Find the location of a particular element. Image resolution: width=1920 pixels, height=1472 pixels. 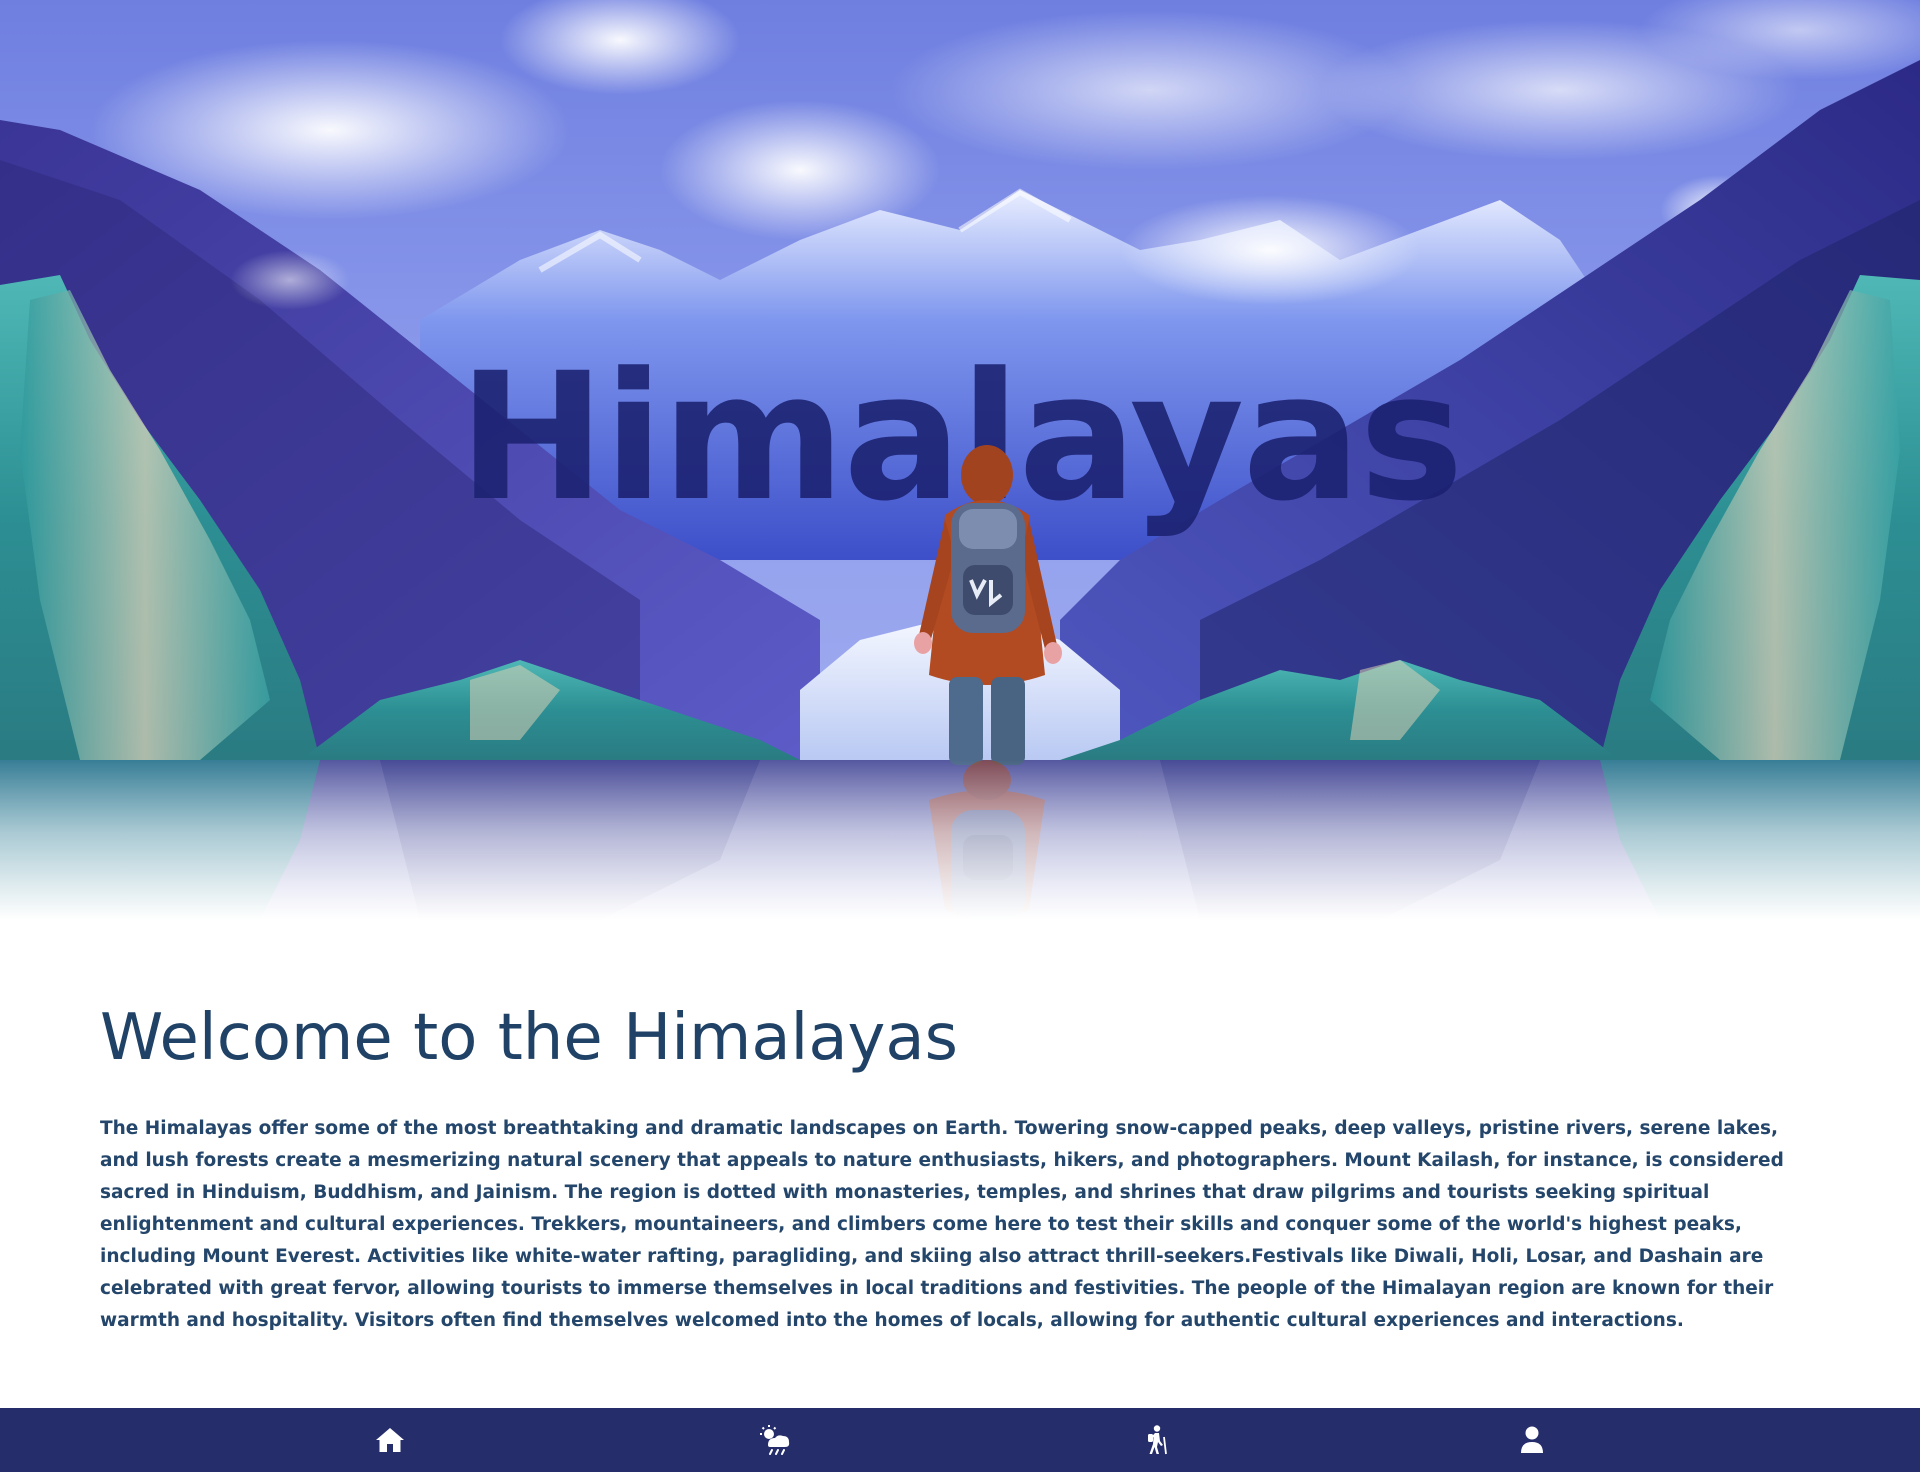

hero-fade-overlay is located at coordinates (960, 840).